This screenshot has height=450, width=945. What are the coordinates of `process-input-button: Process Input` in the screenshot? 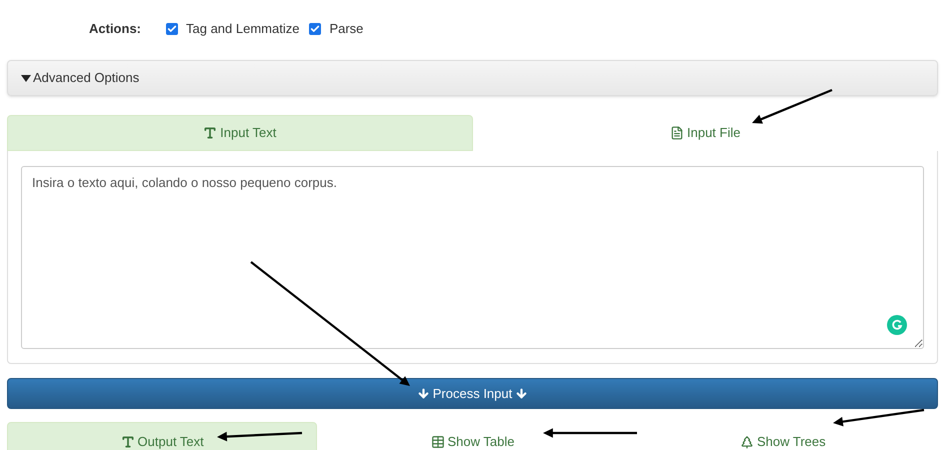 It's located at (472, 393).